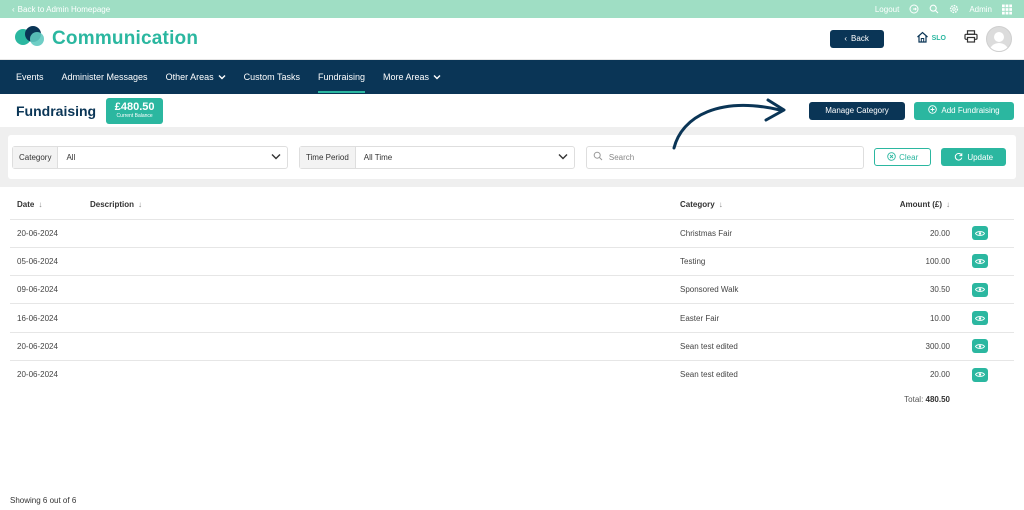  I want to click on back-to-admin-link: ‹ Back to Admin Homepage, so click(61, 9).